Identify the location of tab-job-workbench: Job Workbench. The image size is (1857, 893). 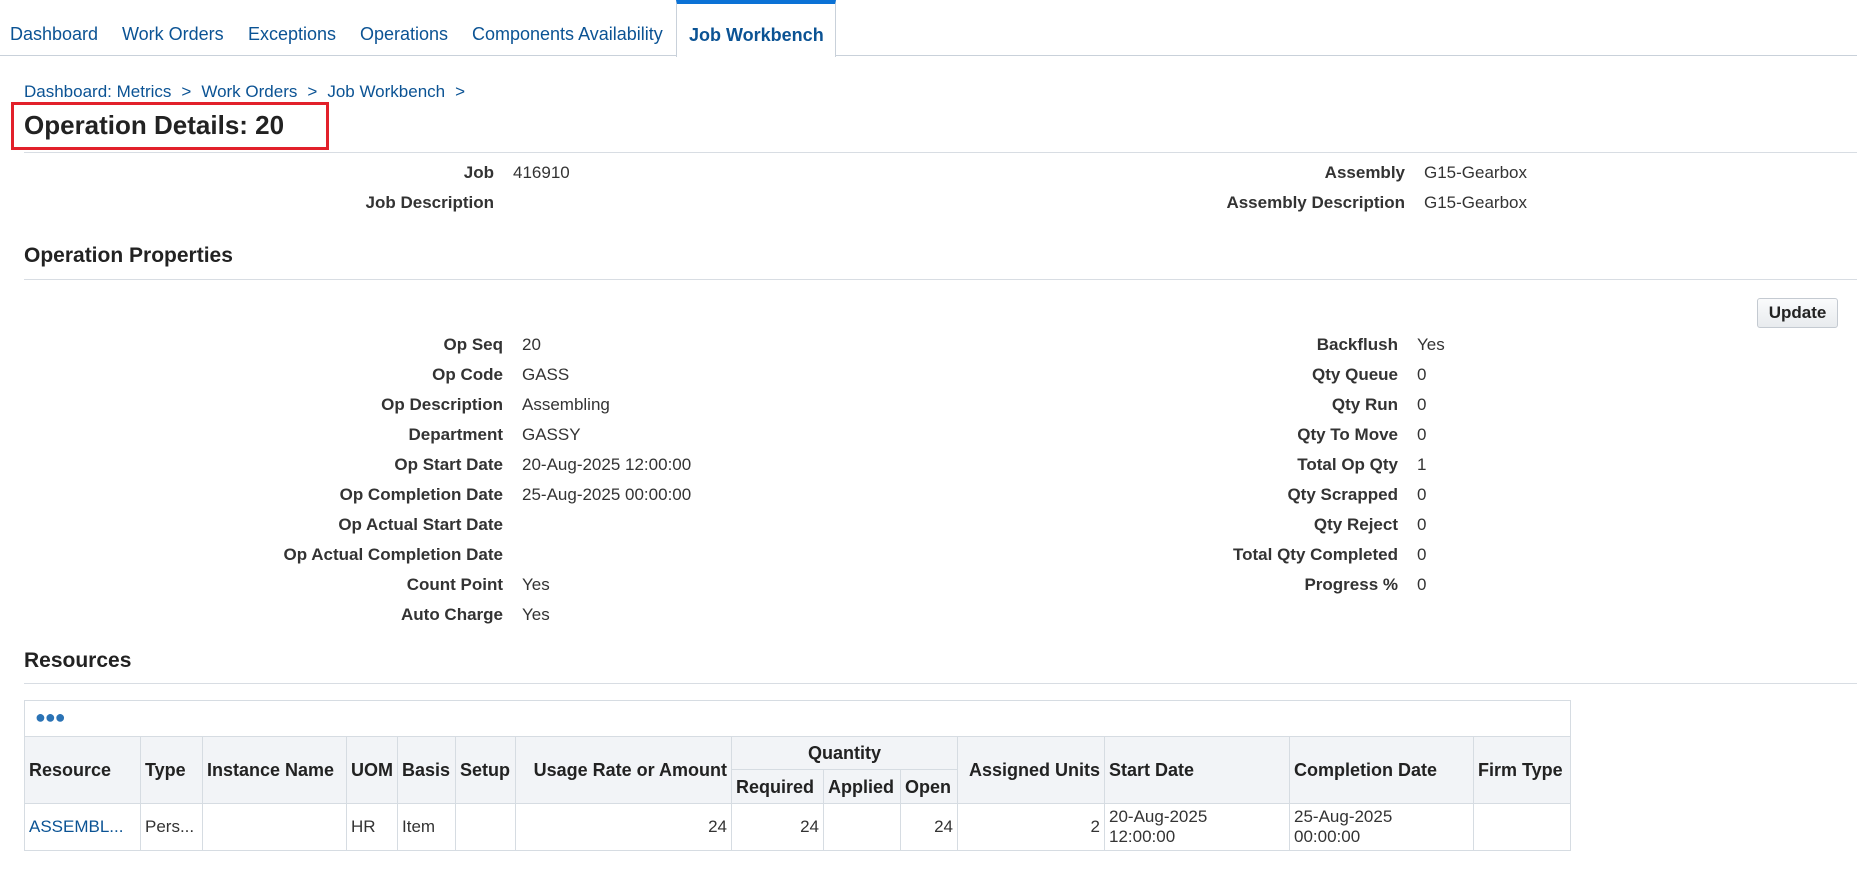
(756, 28).